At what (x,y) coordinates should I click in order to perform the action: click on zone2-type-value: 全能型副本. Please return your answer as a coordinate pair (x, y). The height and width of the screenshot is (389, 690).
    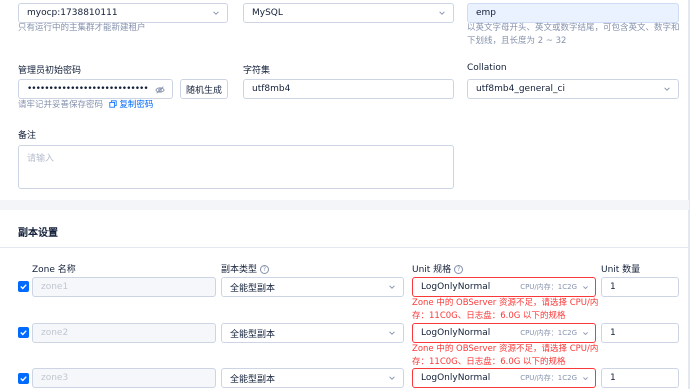
    Looking at the image, I should click on (253, 334).